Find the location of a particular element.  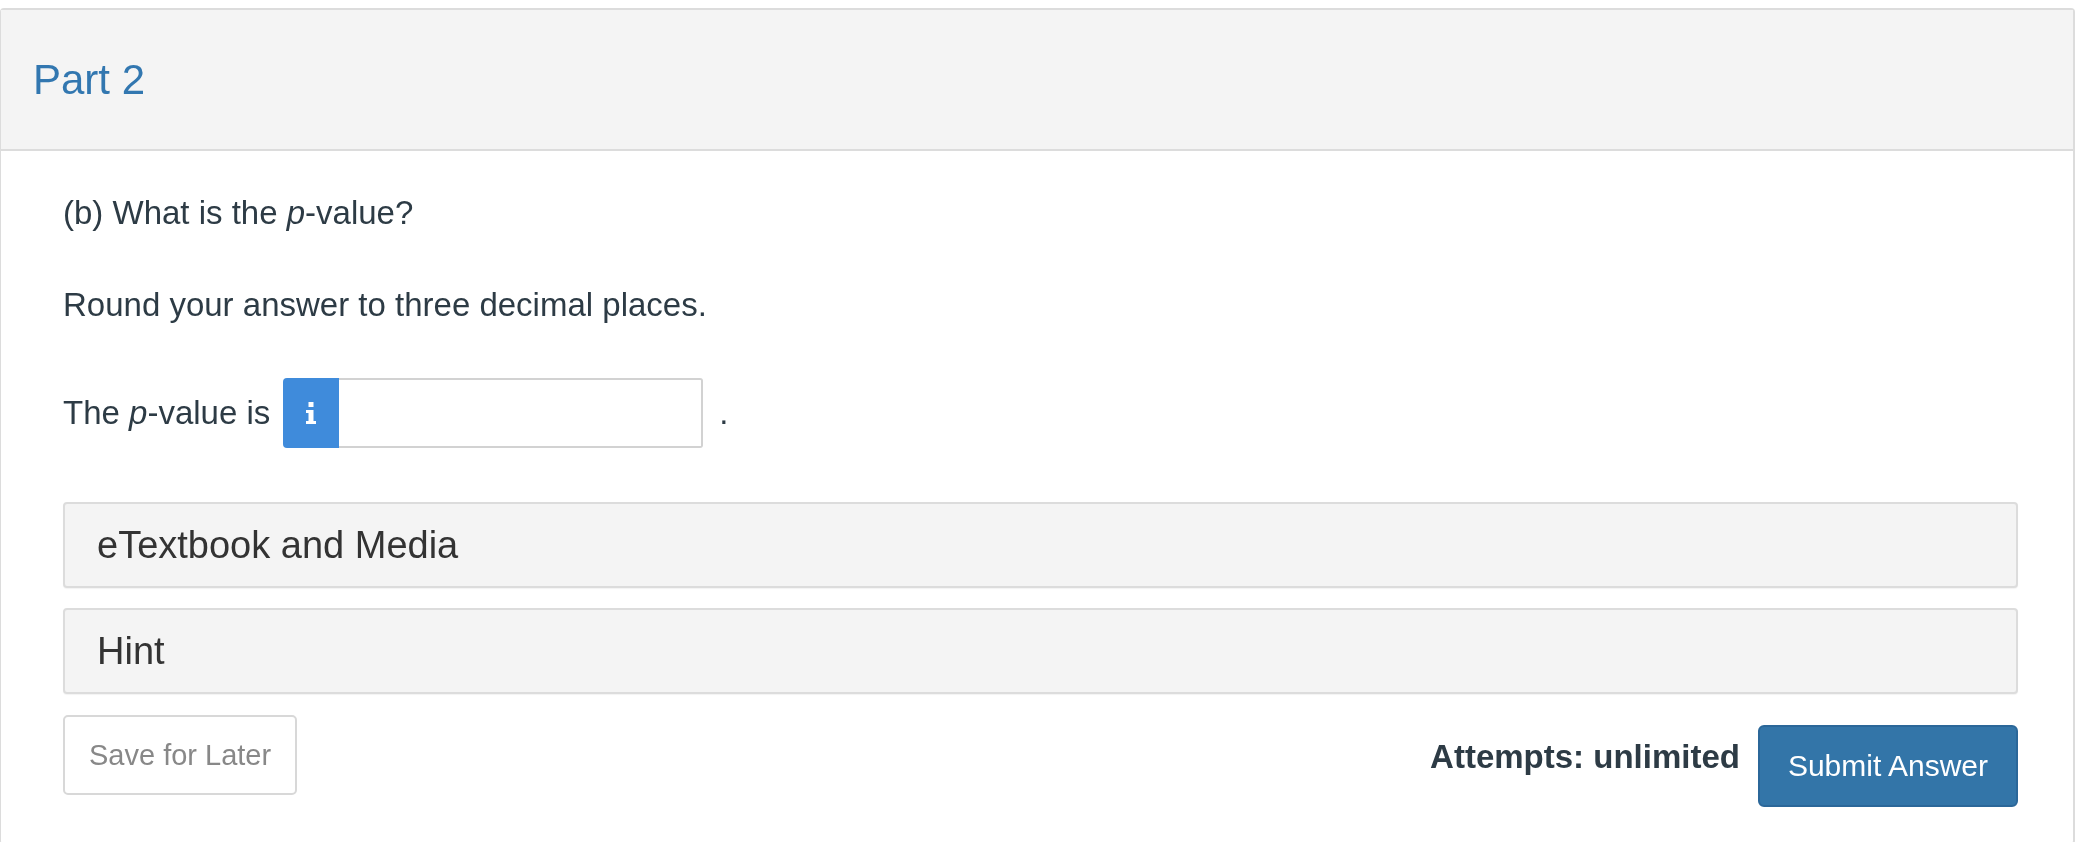

submit-answer-button: Submit Answer is located at coordinates (1887, 766).